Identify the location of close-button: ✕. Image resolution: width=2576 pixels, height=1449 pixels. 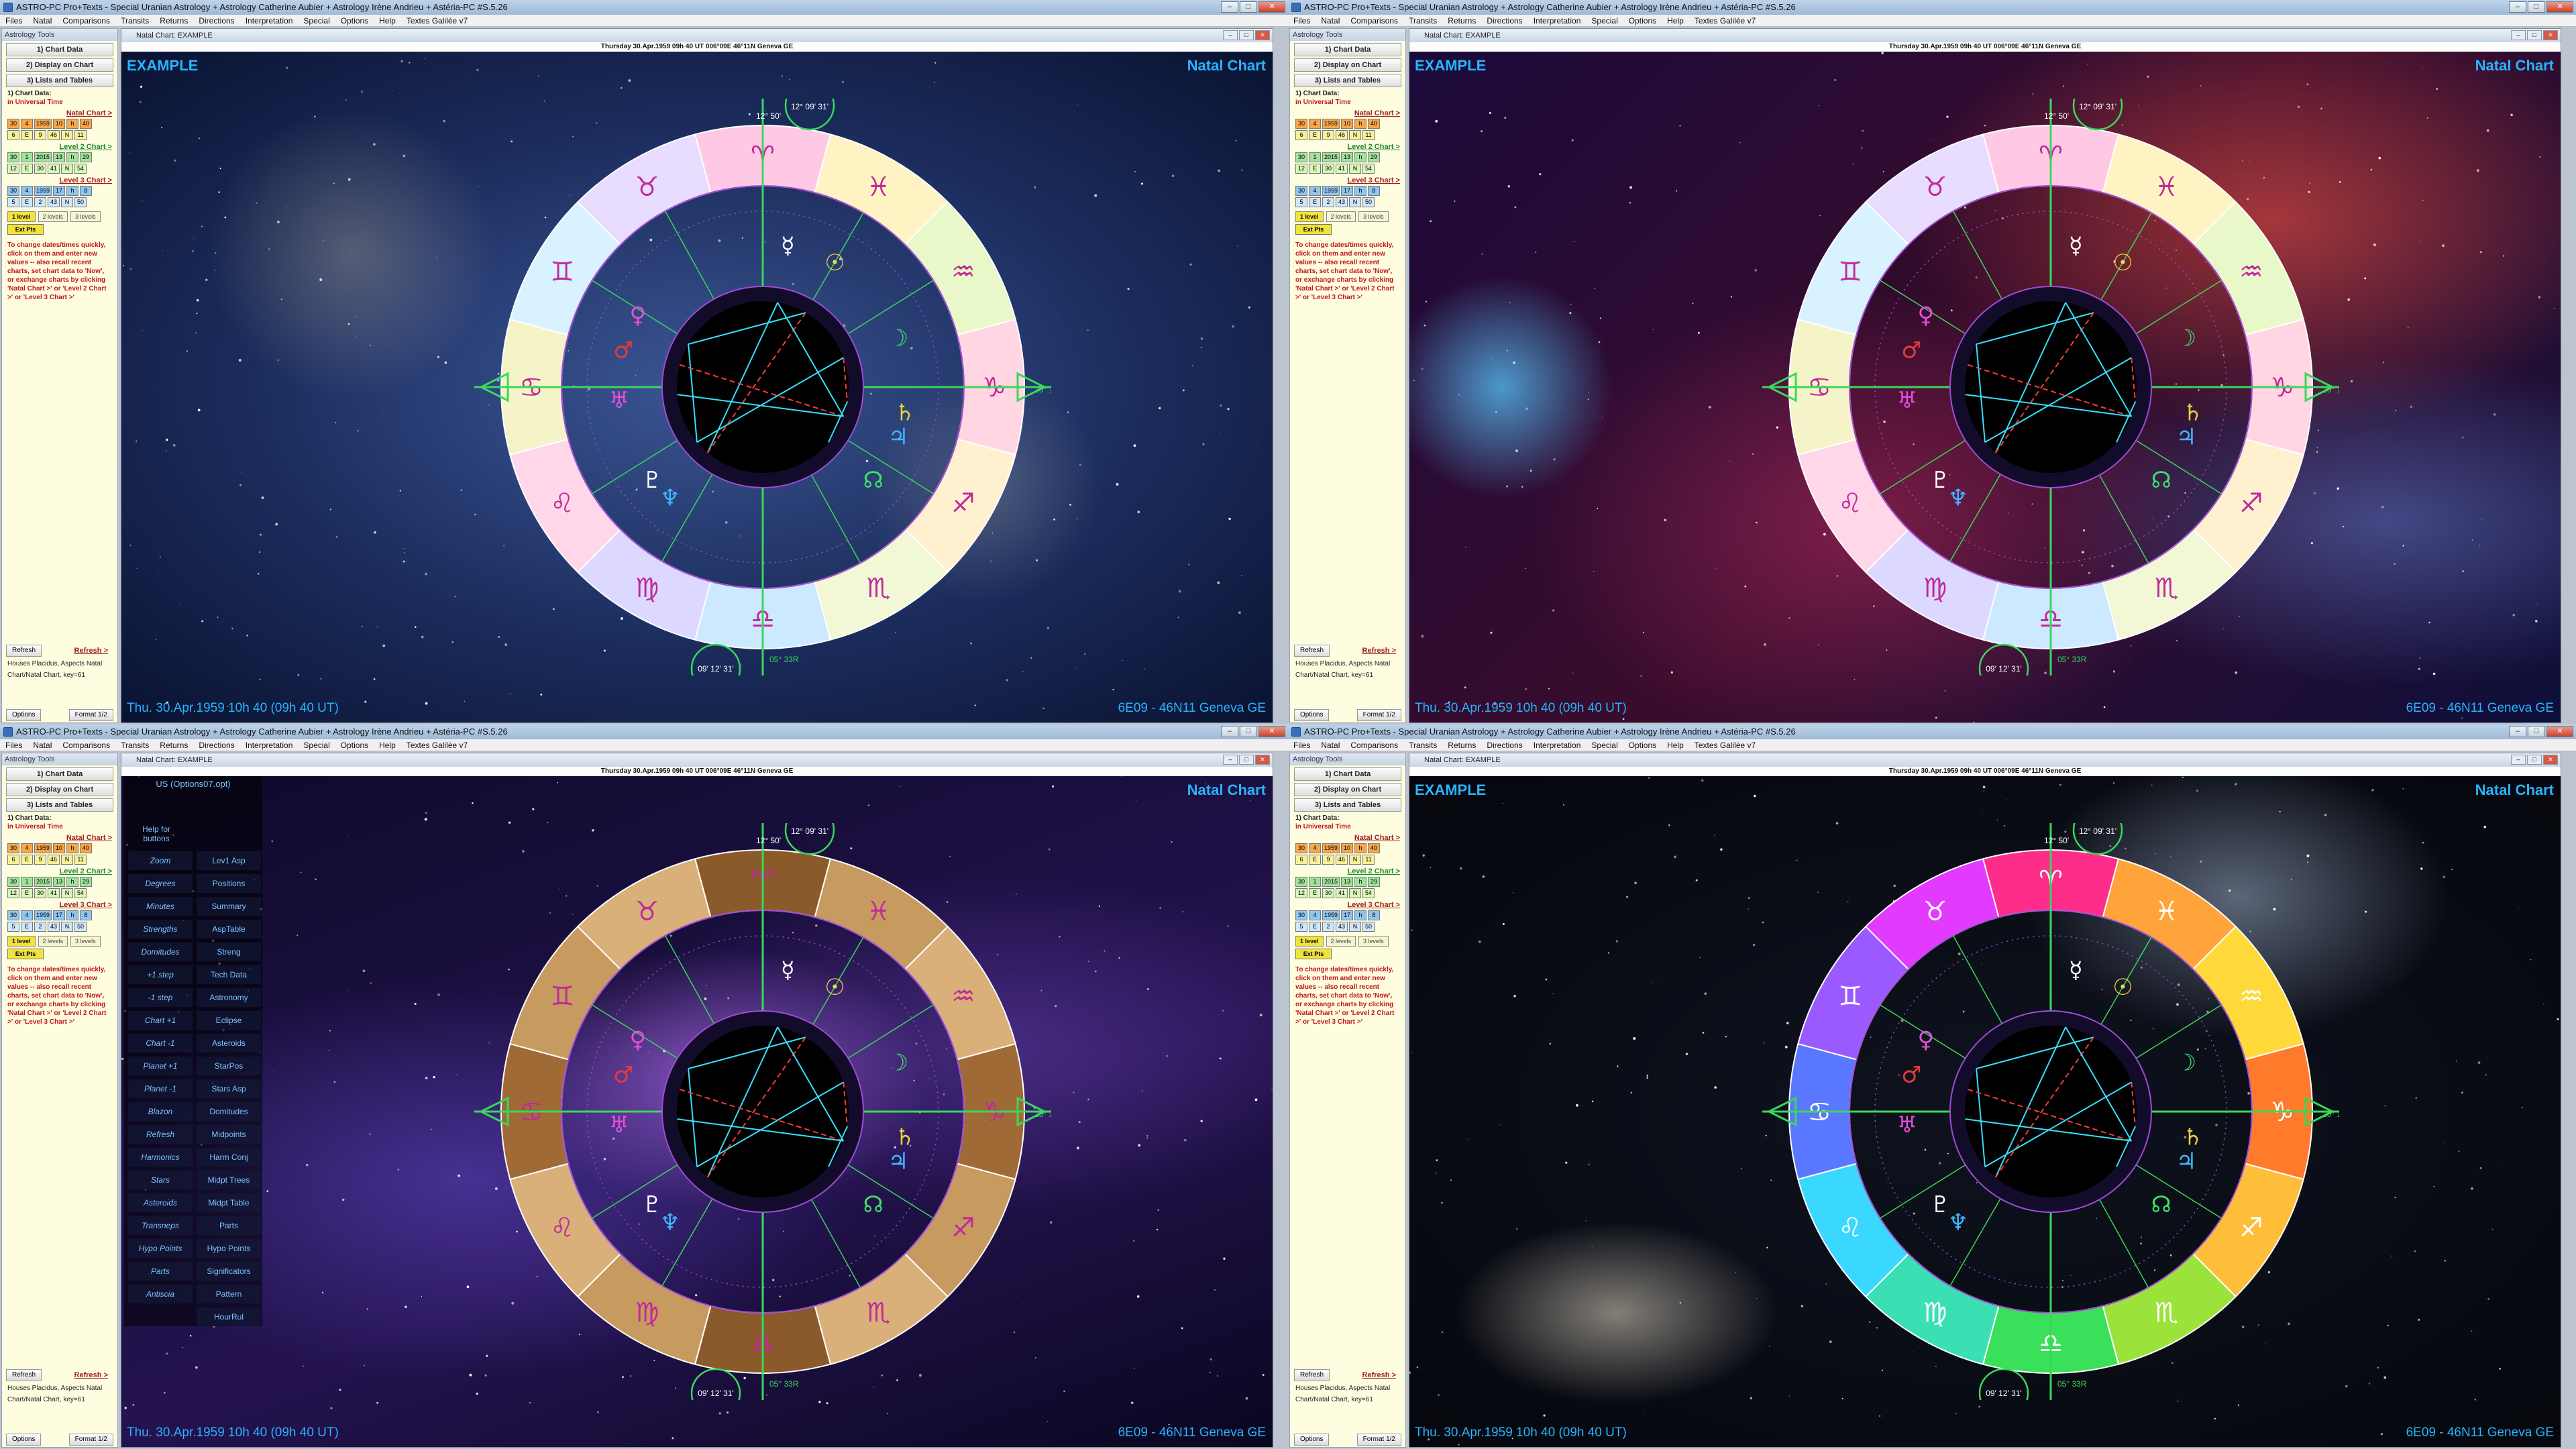
(1271, 731).